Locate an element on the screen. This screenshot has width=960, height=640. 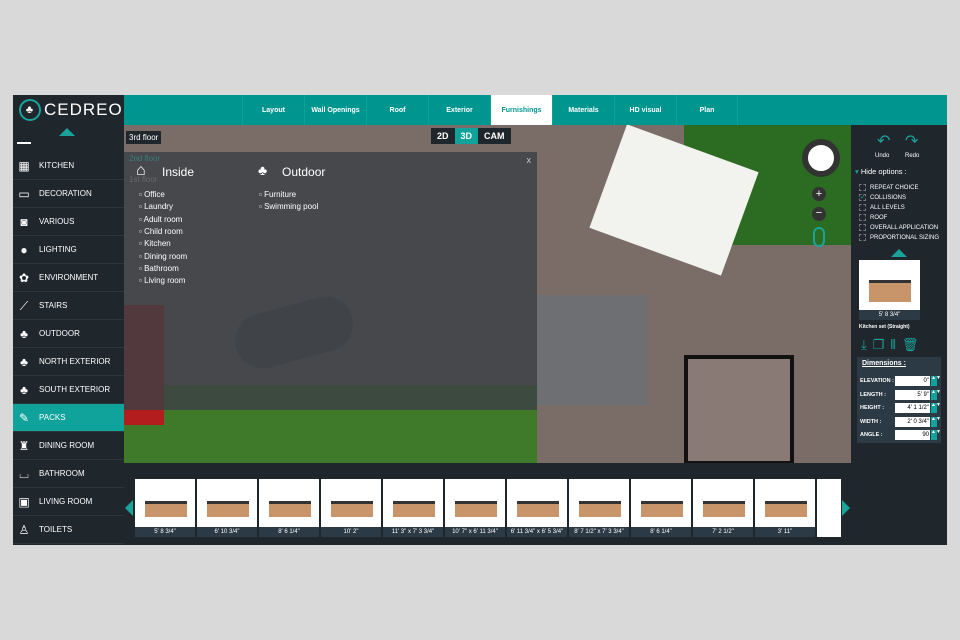
dimension-input: 0" is located at coordinates (912, 381).